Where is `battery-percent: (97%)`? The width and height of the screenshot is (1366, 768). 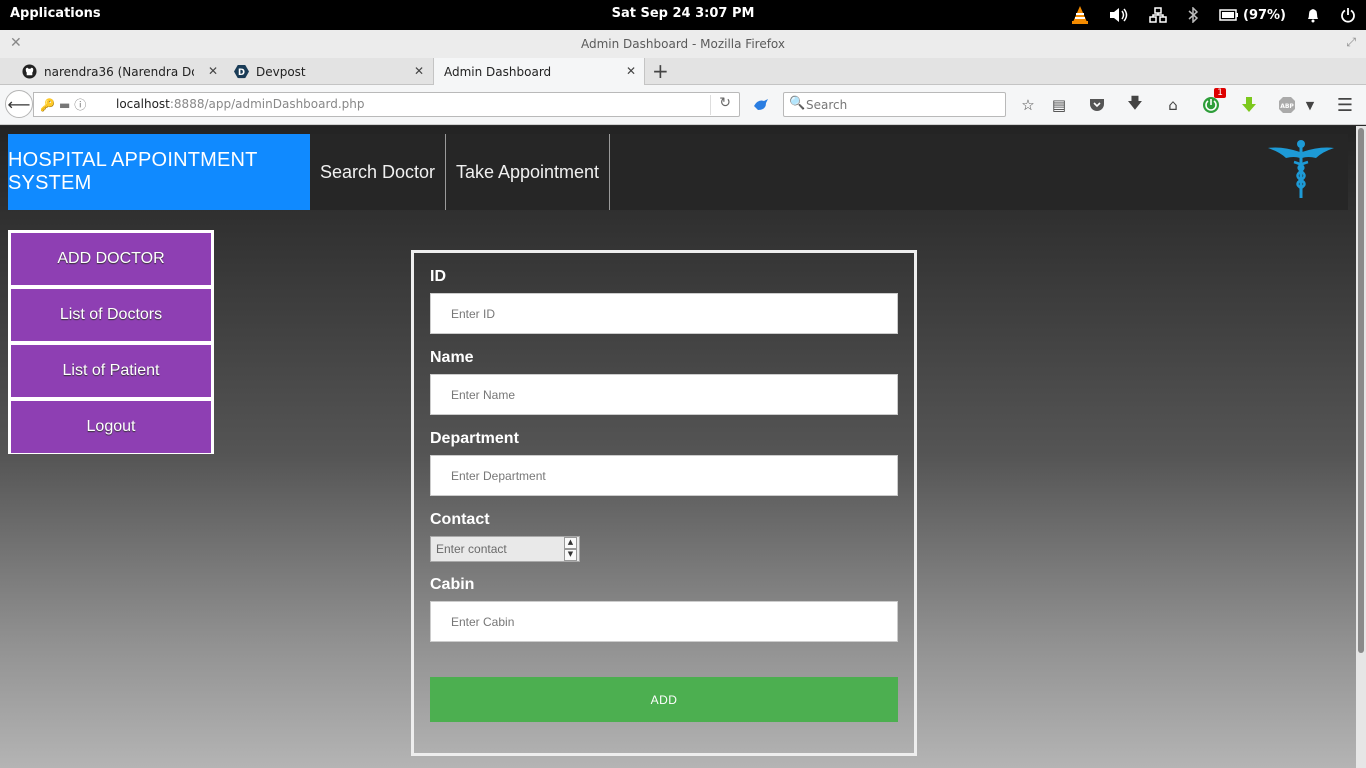 battery-percent: (97%) is located at coordinates (1264, 15).